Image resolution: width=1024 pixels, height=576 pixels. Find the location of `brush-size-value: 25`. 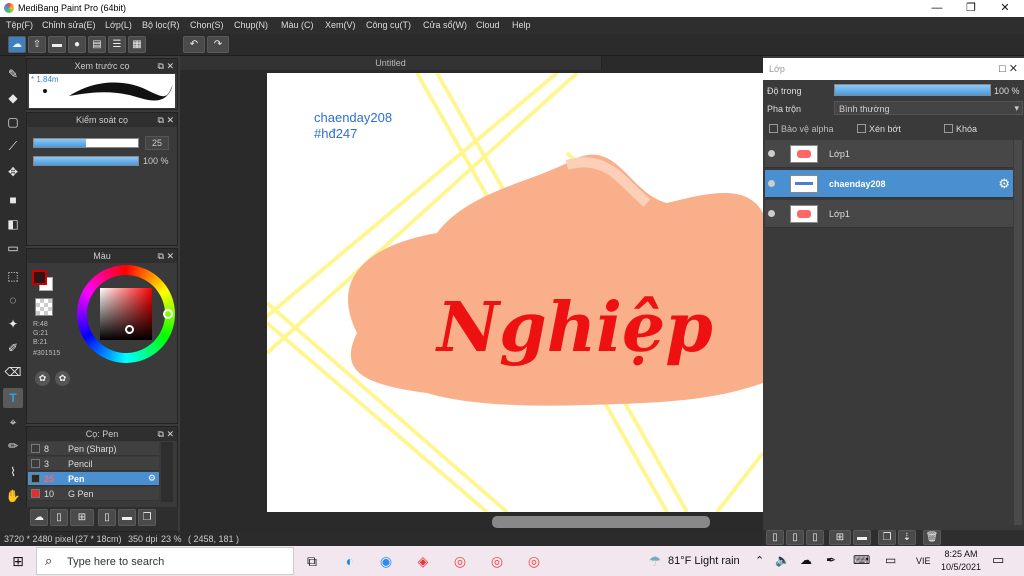

brush-size-value: 25 is located at coordinates (157, 143).